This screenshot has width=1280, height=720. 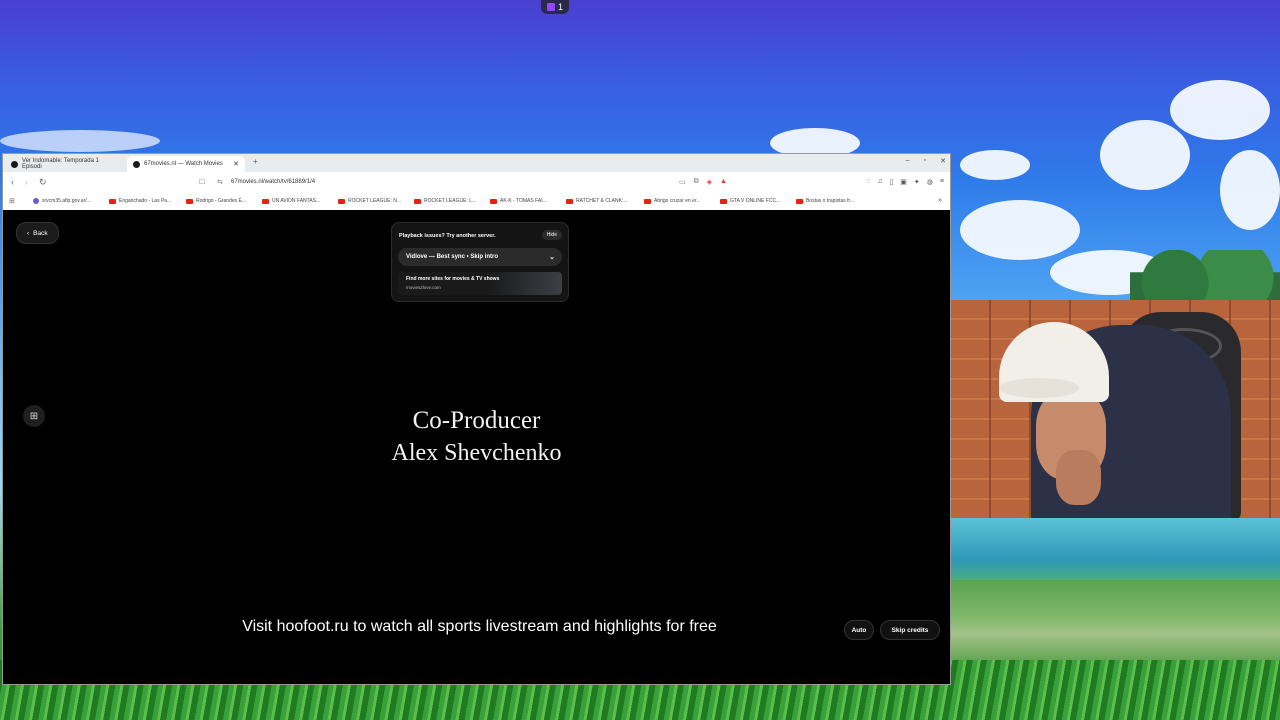 I want to click on server-select: Vidlove — Best sync • Skip intro ⌄, so click(x=480, y=257).